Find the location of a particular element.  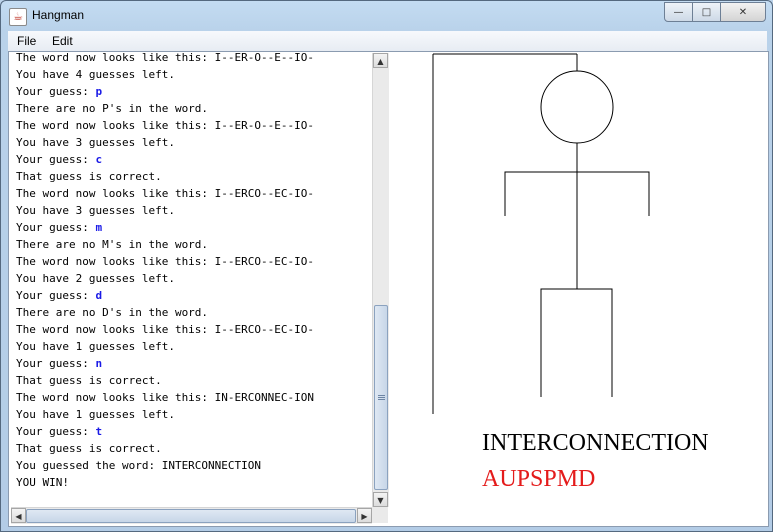

transcript-line: You have 2 guesses left. is located at coordinates (95, 280).